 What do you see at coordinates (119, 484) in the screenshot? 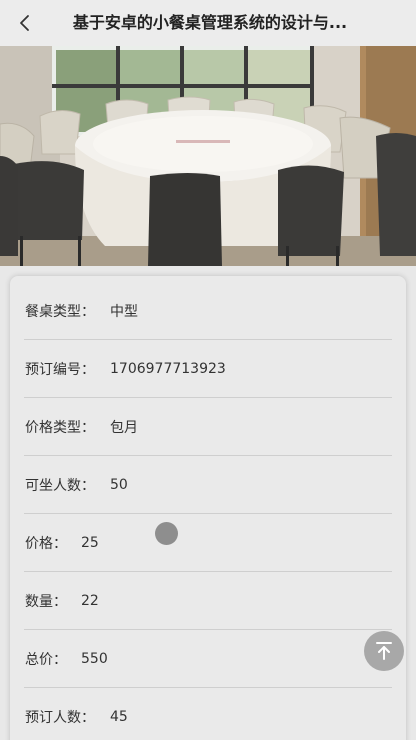
I see `detail-value: 50` at bounding box center [119, 484].